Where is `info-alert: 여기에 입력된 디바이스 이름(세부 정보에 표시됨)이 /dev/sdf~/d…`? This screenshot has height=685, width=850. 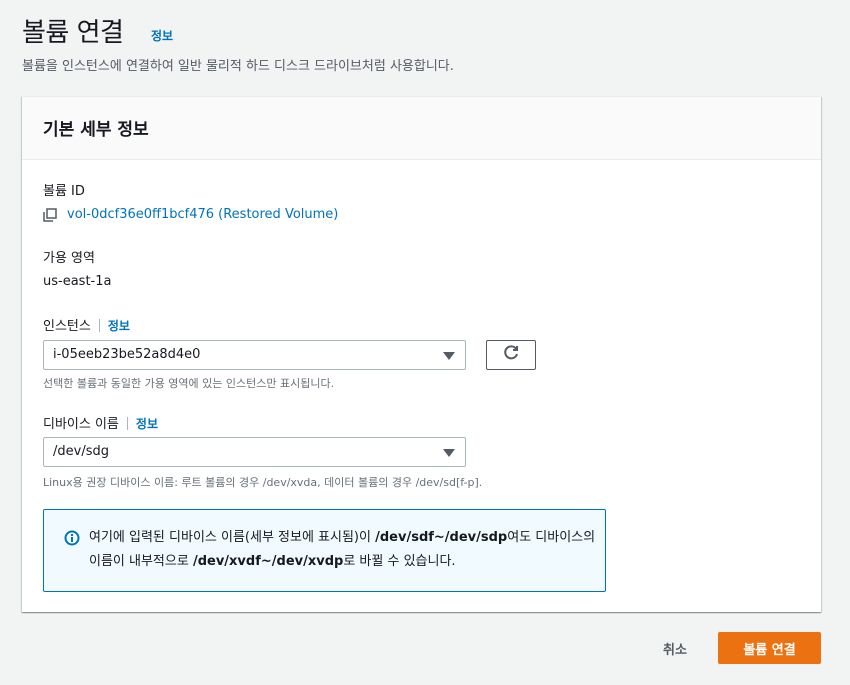
info-alert: 여기에 입력된 디바이스 이름(세부 정보에 표시됨)이 /dev/sdf~/d… is located at coordinates (324, 550).